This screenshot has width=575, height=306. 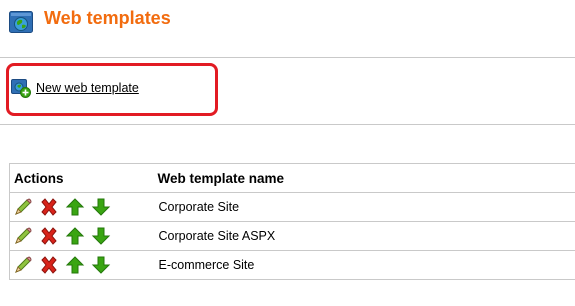 I want to click on table-row: Corporate Site, so click(x=292, y=207).